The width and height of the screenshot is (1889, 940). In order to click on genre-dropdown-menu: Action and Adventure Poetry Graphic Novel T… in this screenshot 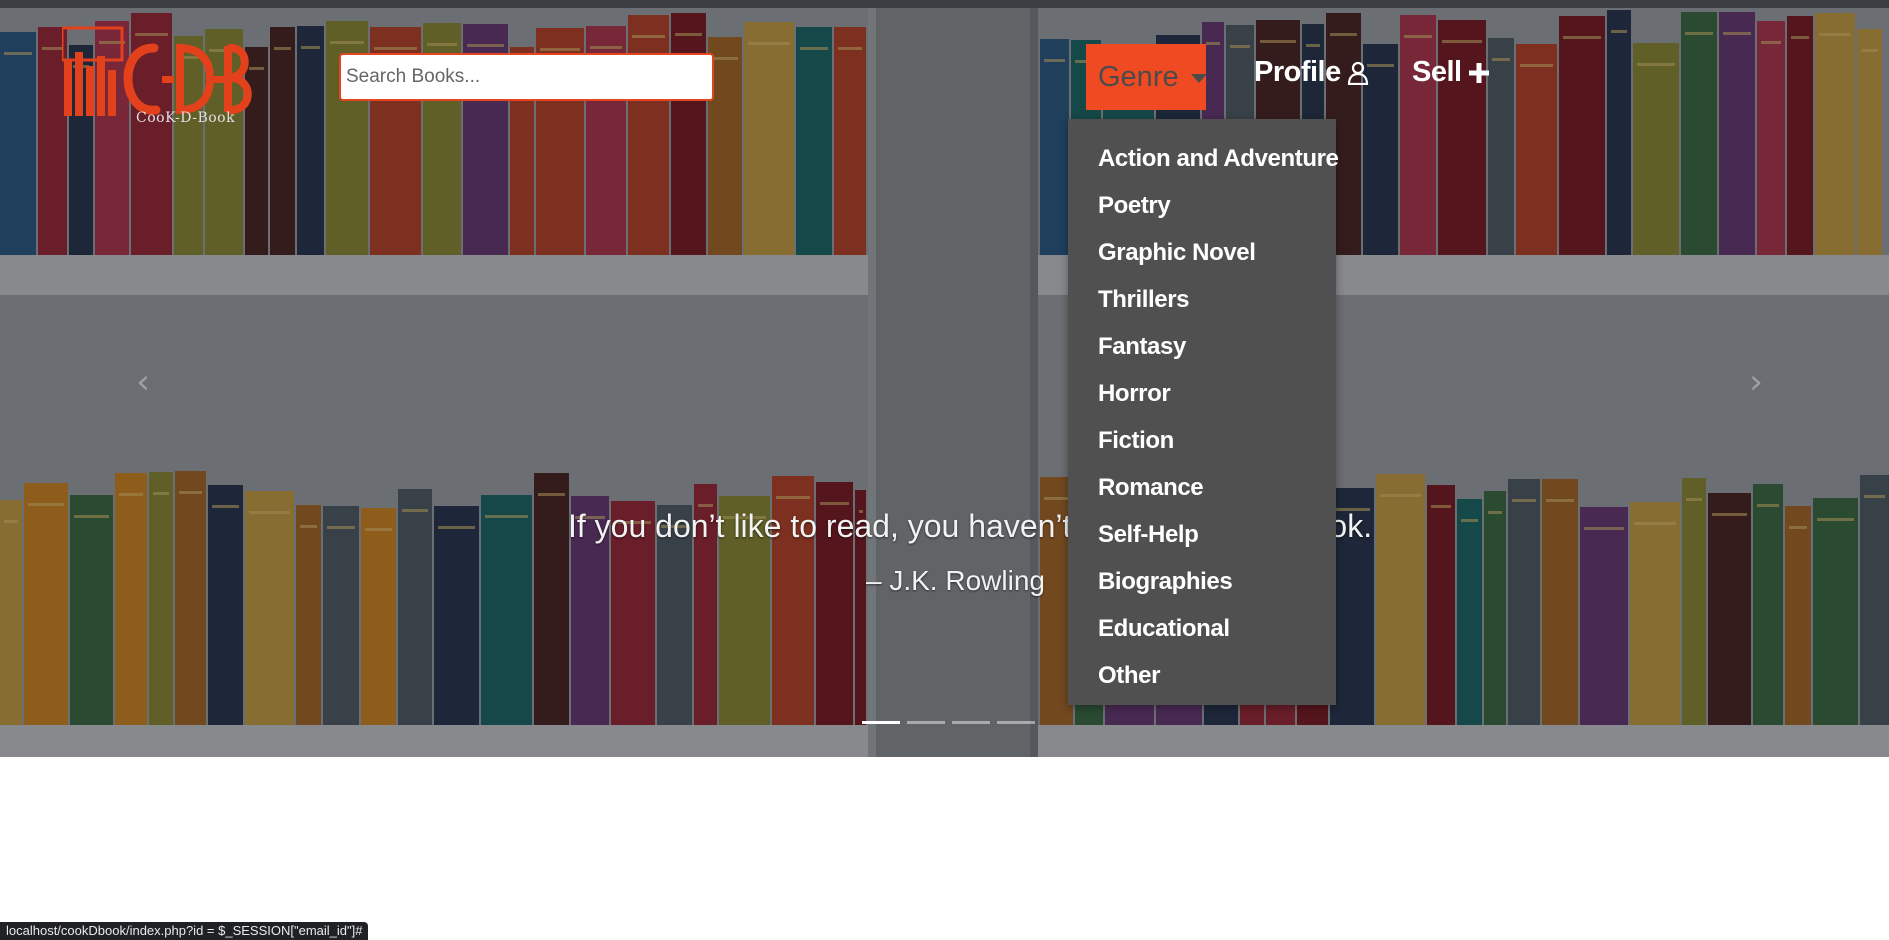, I will do `click(1203, 412)`.